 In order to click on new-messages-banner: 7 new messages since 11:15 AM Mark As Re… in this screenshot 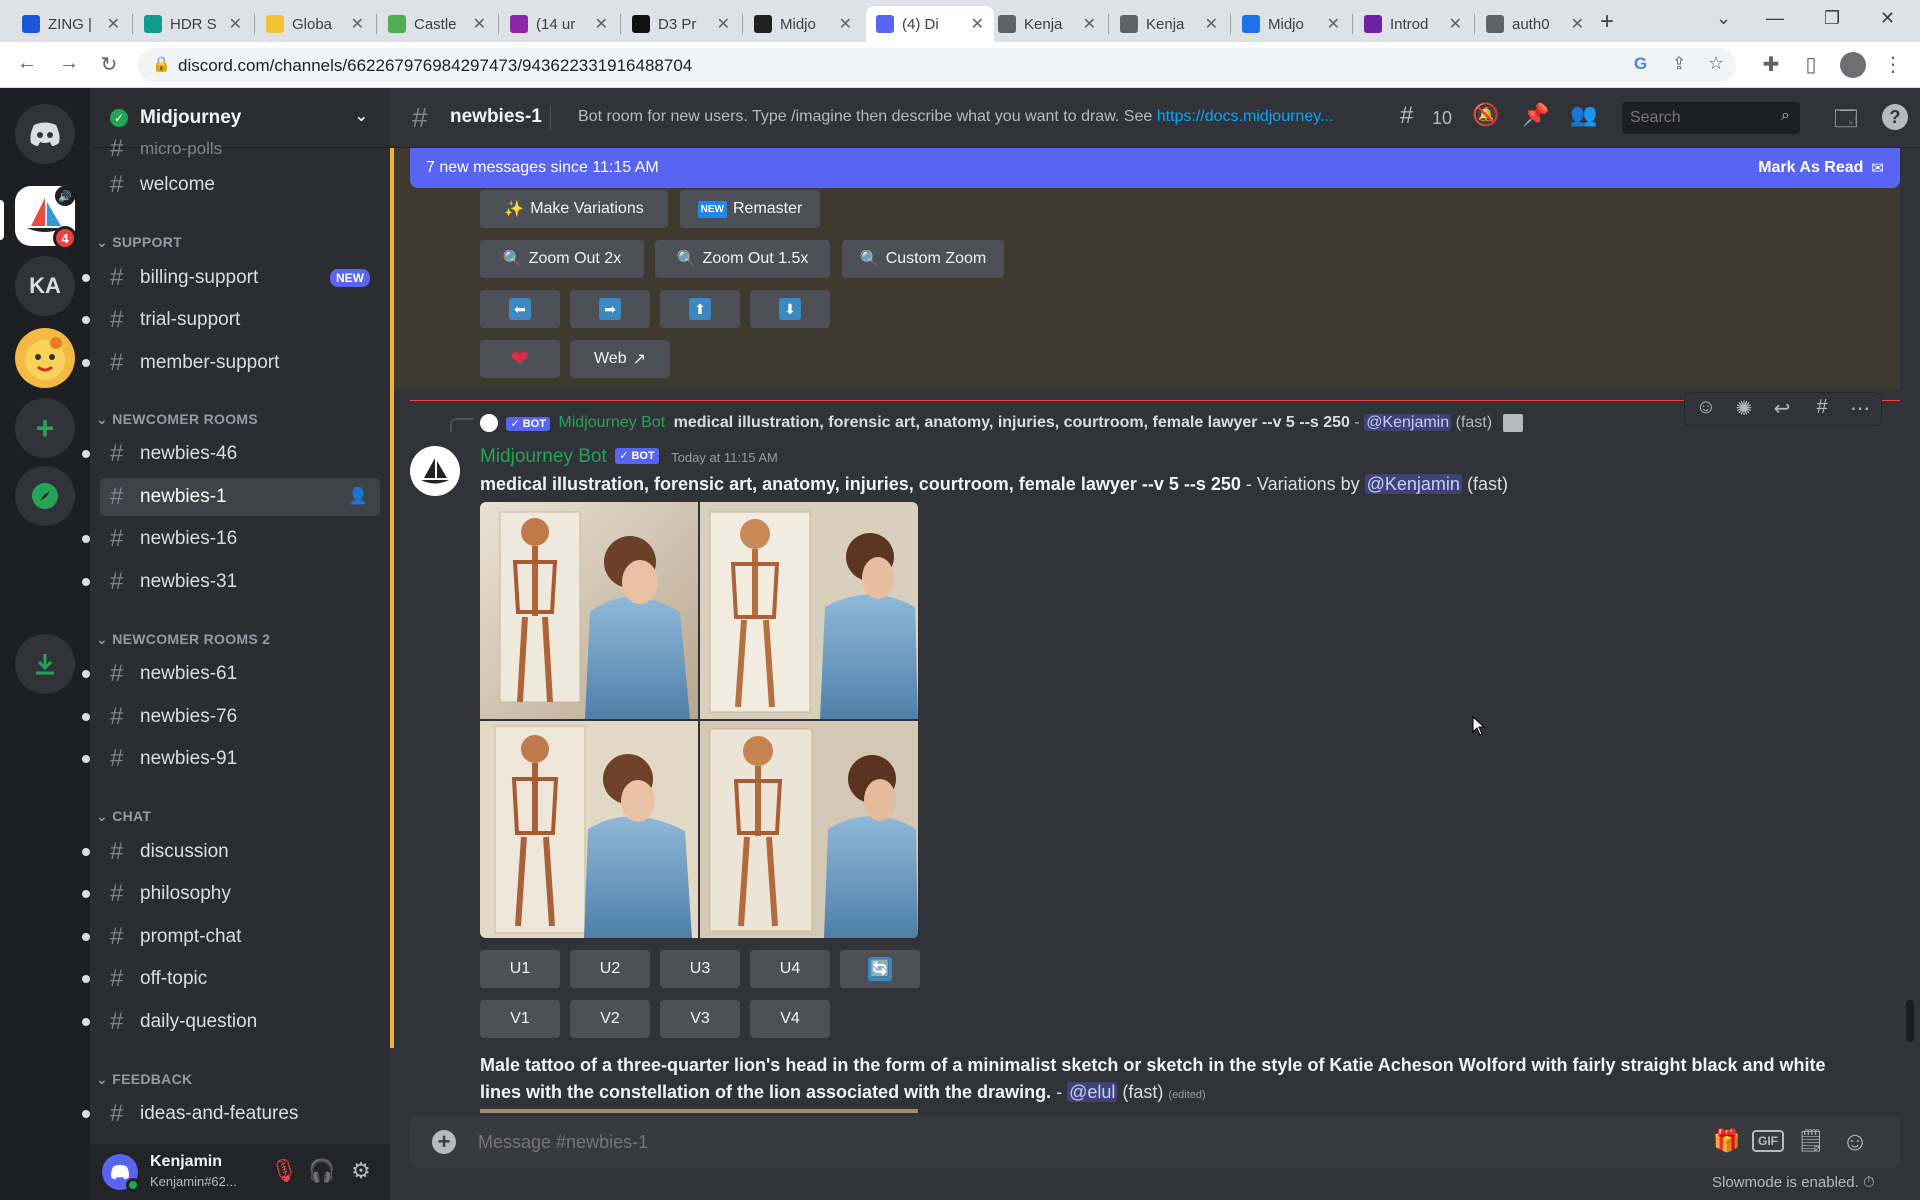, I will do `click(1155, 168)`.